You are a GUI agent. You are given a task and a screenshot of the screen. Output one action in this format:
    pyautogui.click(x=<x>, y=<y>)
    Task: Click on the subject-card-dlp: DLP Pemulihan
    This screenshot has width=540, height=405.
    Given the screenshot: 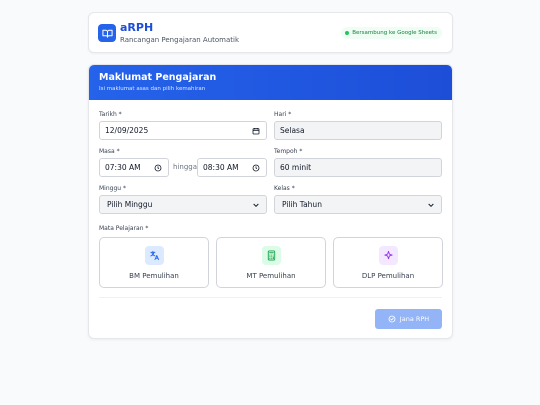 What is the action you would take?
    pyautogui.click(x=388, y=262)
    